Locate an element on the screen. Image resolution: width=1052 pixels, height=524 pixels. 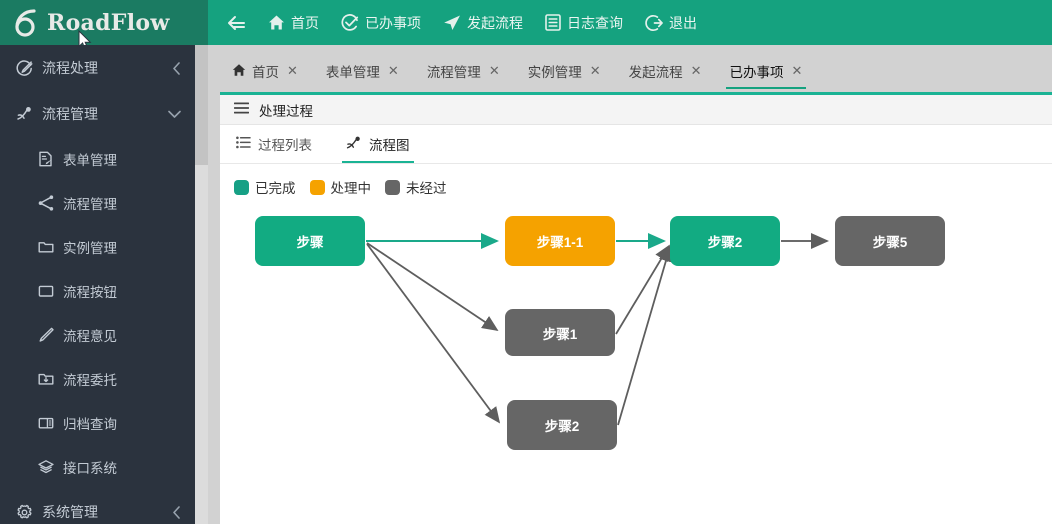
subtab-process-list: 过程列表 is located at coordinates (274, 144).